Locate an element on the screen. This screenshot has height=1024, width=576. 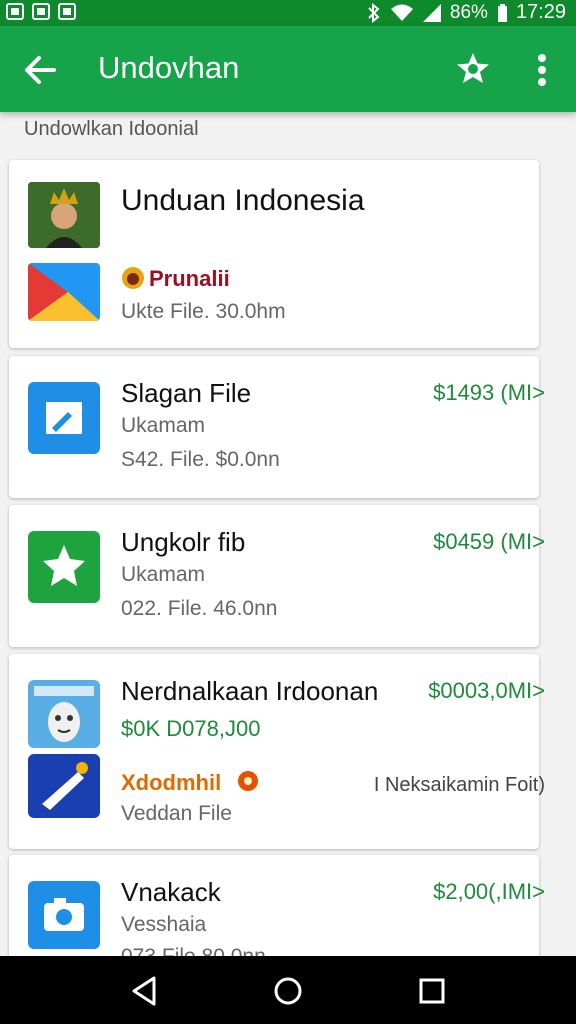
nav-recents-icon is located at coordinates (432, 991).